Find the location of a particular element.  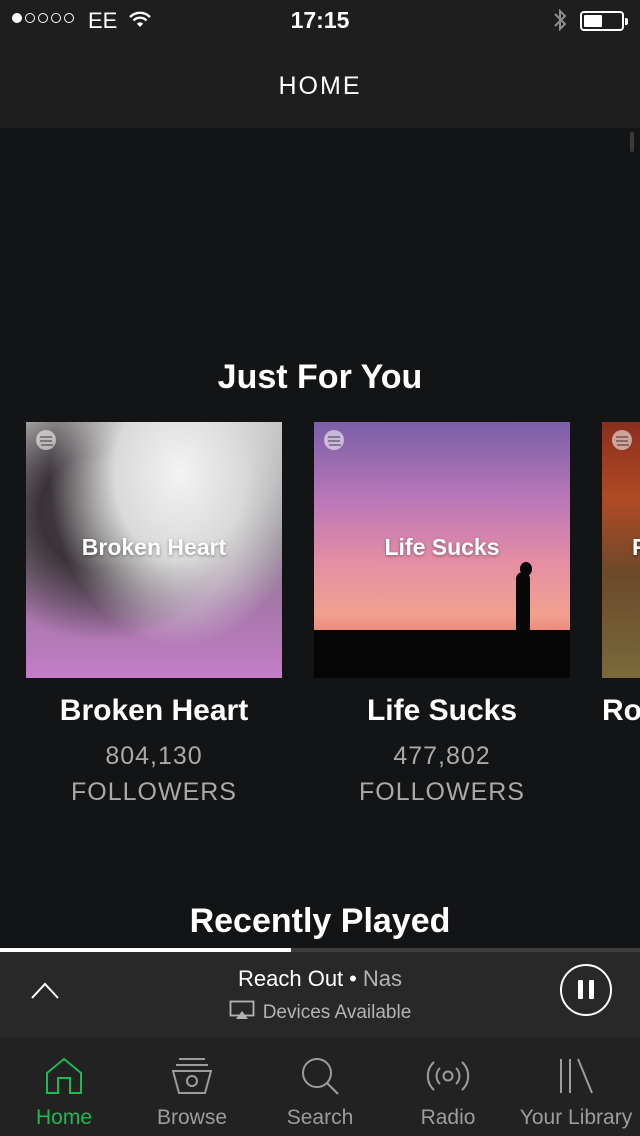

playlist-cover: R is located at coordinates (621, 550).